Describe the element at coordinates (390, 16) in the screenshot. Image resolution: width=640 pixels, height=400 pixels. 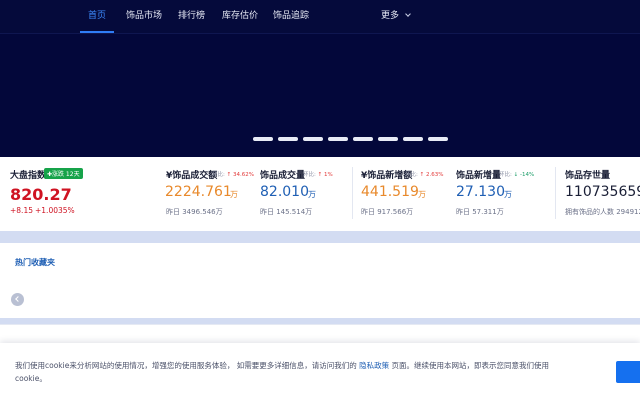
I see `nav-more-label: 更多` at that location.